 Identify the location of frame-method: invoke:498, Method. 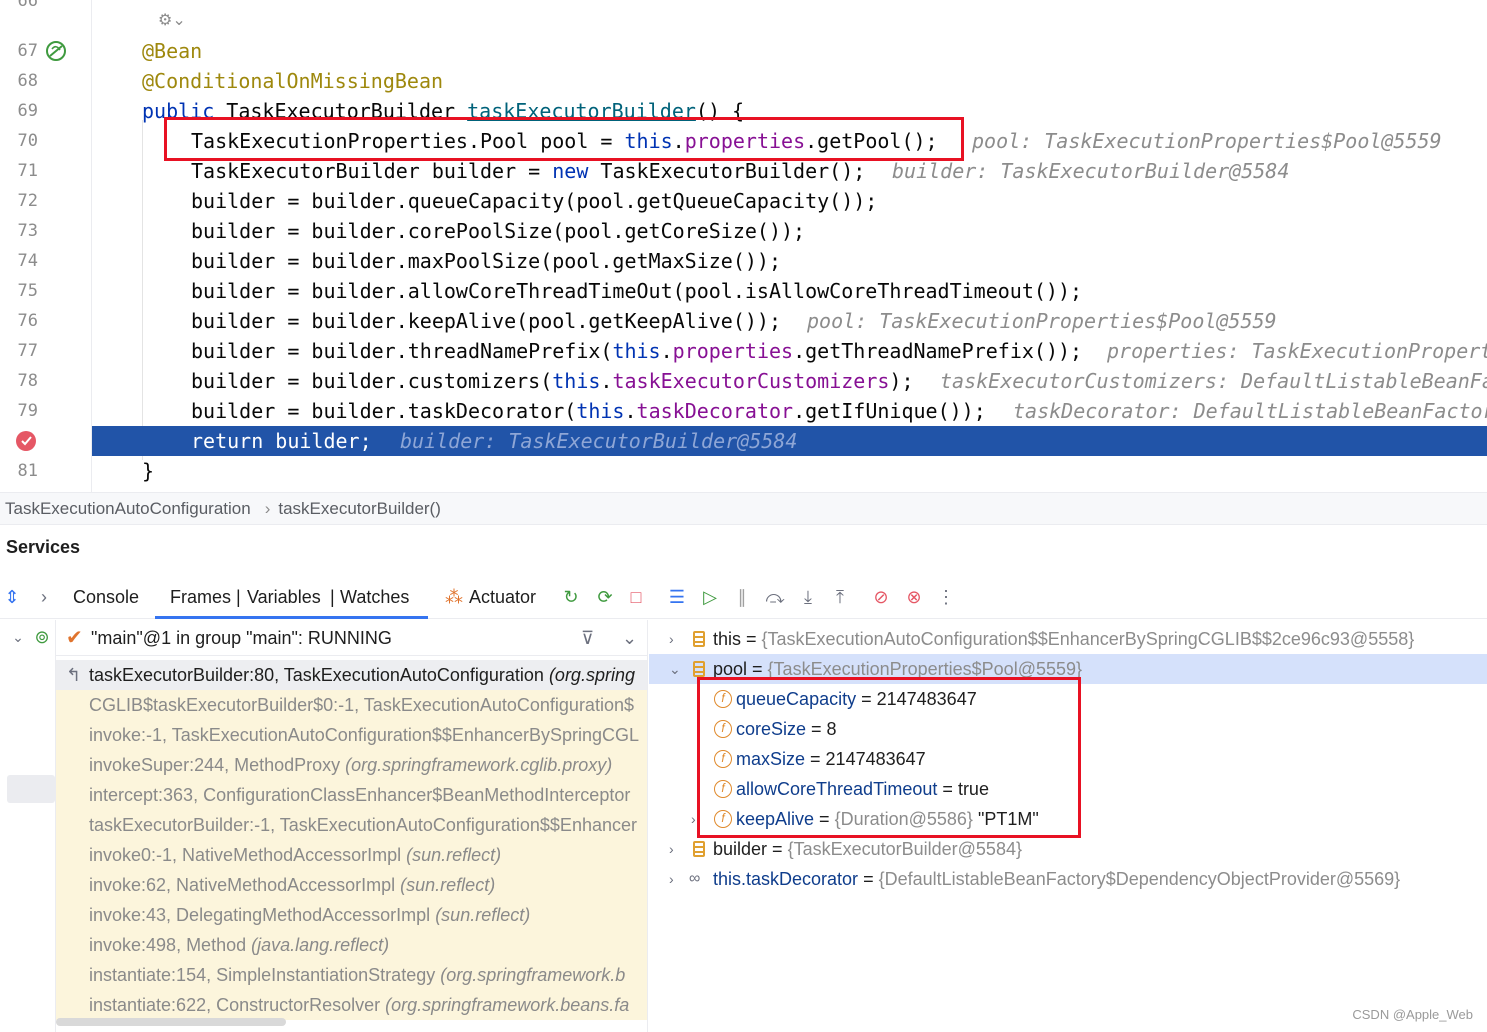
(170, 945).